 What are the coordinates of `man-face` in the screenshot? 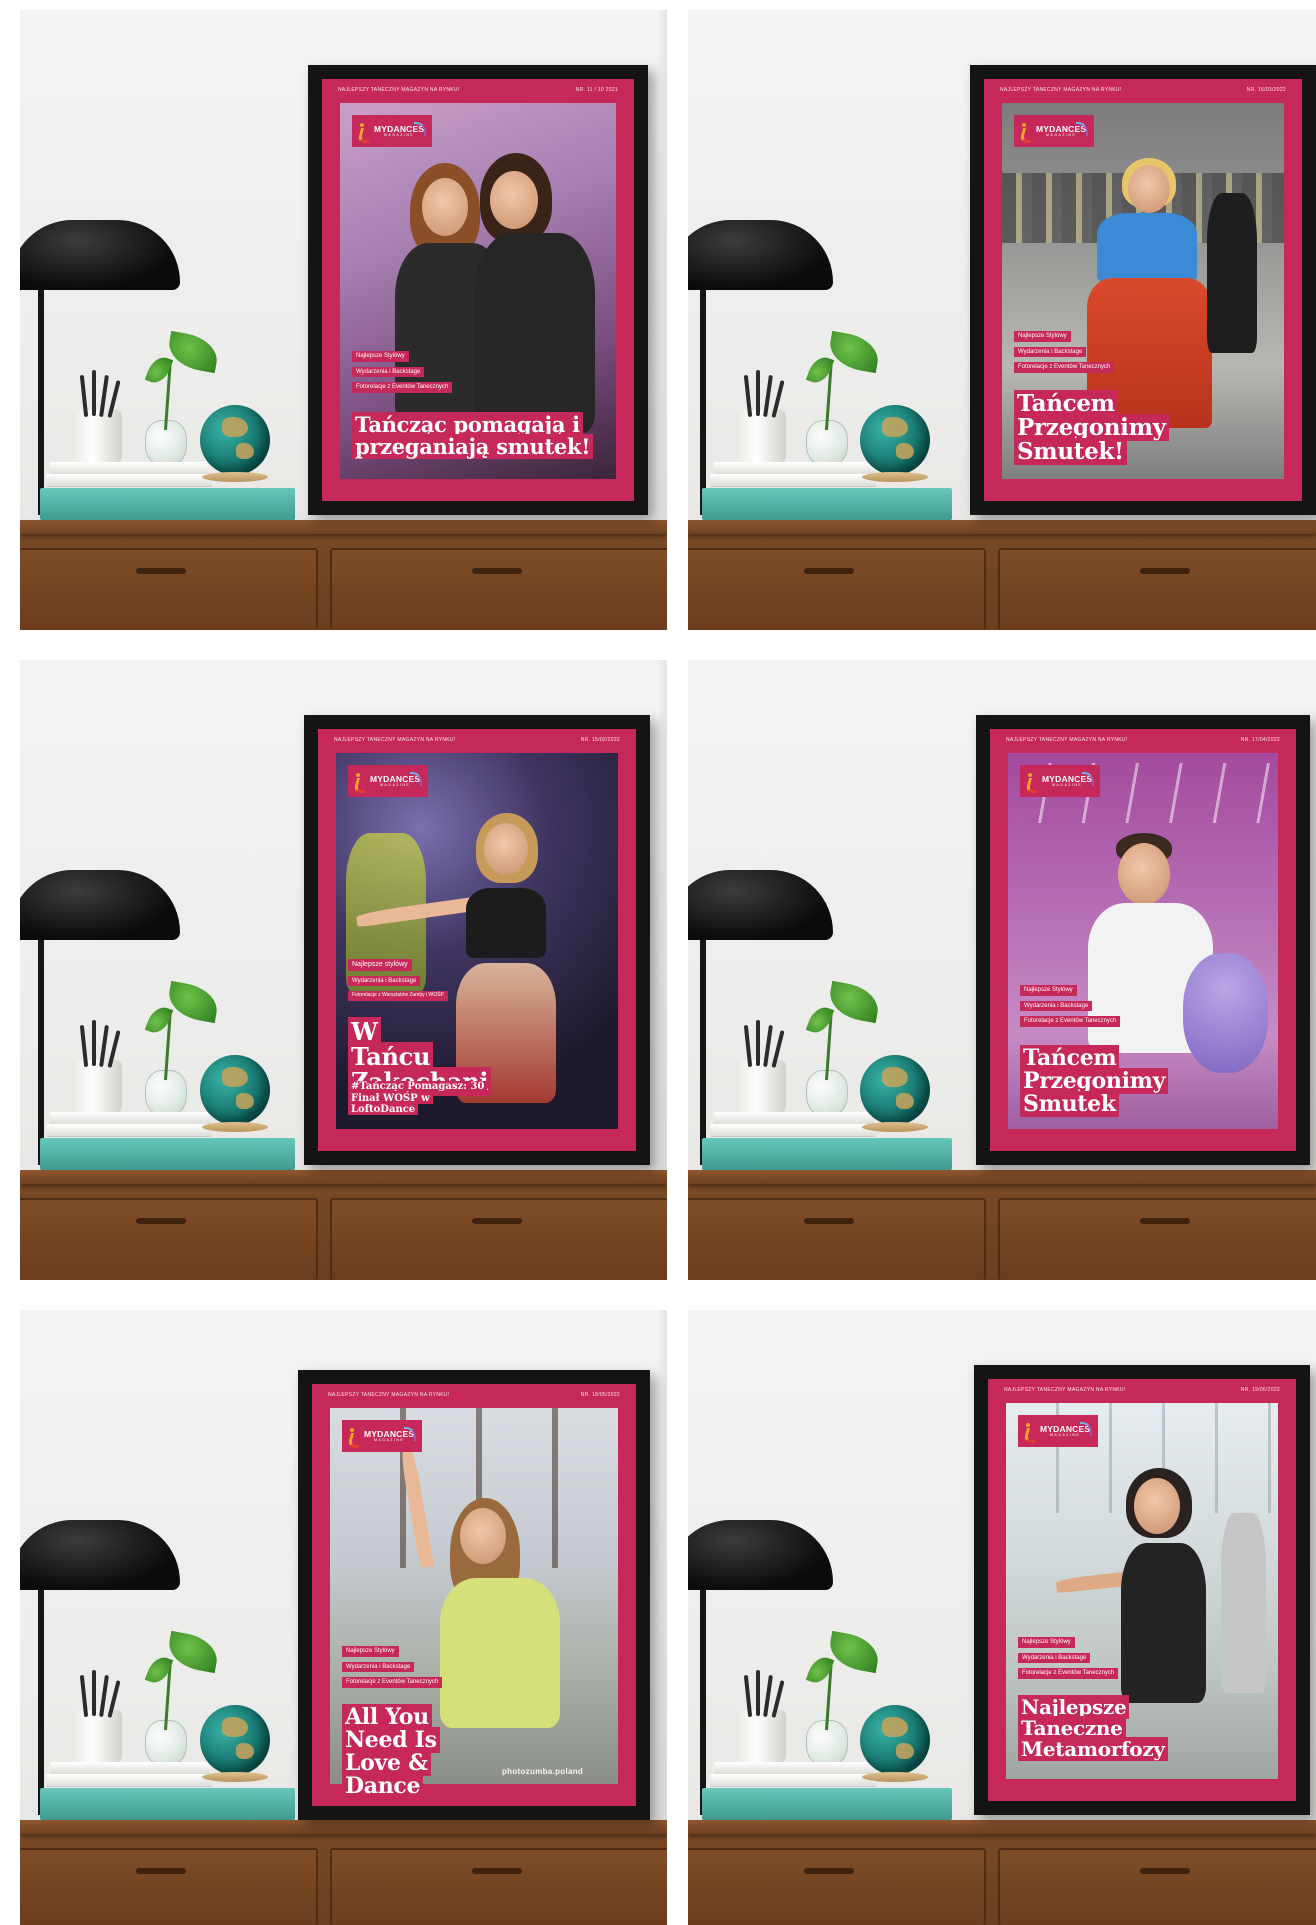 It's located at (1144, 874).